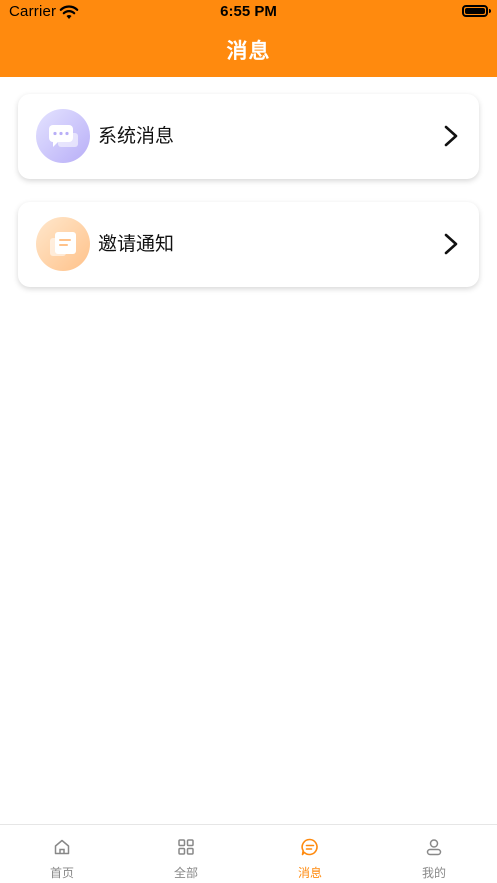 The height and width of the screenshot is (883, 497). I want to click on header-bar: Carrier 6:55 PM 消息, so click(248, 38).